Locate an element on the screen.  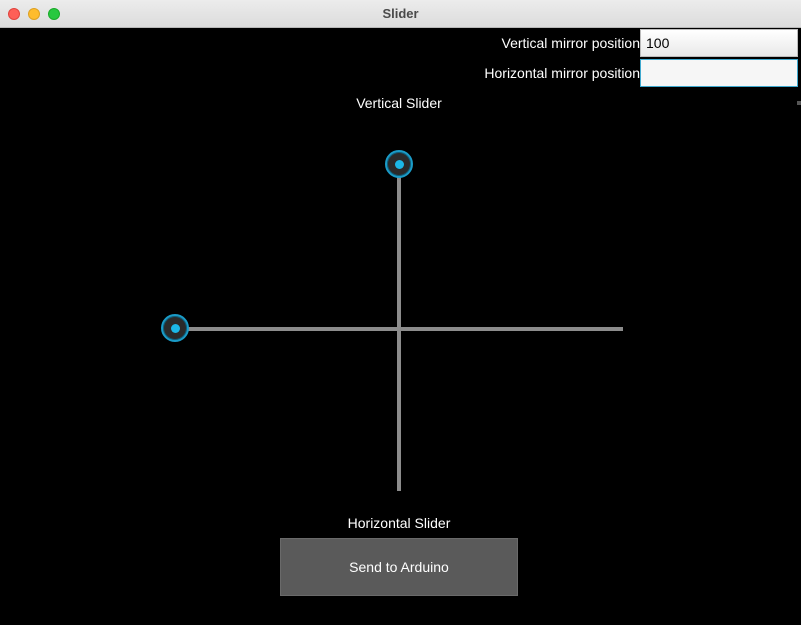
vertical-slider-label: Vertical Slider is located at coordinates (399, 103).